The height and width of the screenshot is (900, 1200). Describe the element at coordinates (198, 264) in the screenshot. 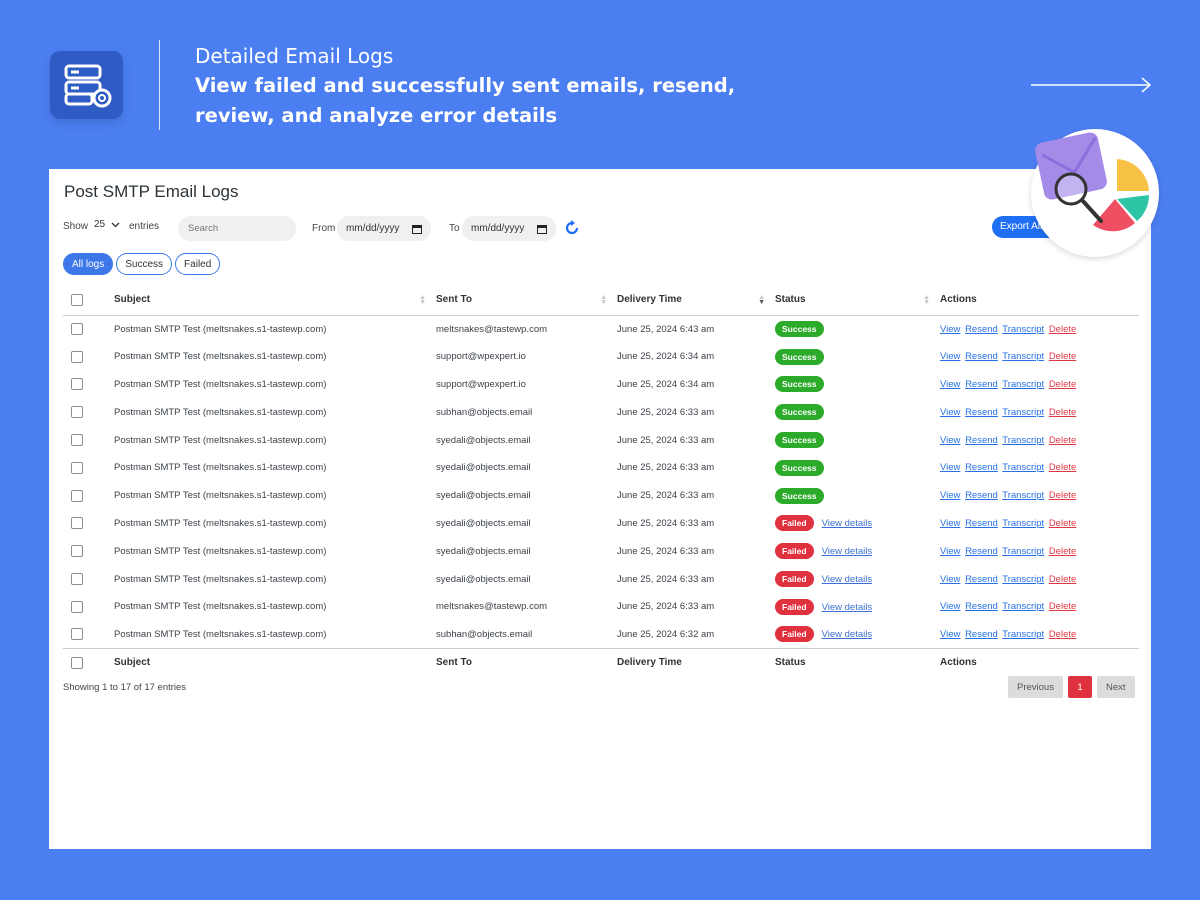

I see `filter-failed: Failed` at that location.